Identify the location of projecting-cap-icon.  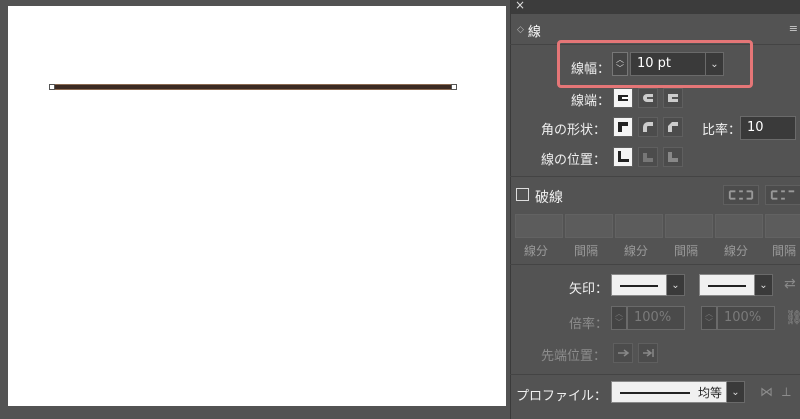
(673, 98).